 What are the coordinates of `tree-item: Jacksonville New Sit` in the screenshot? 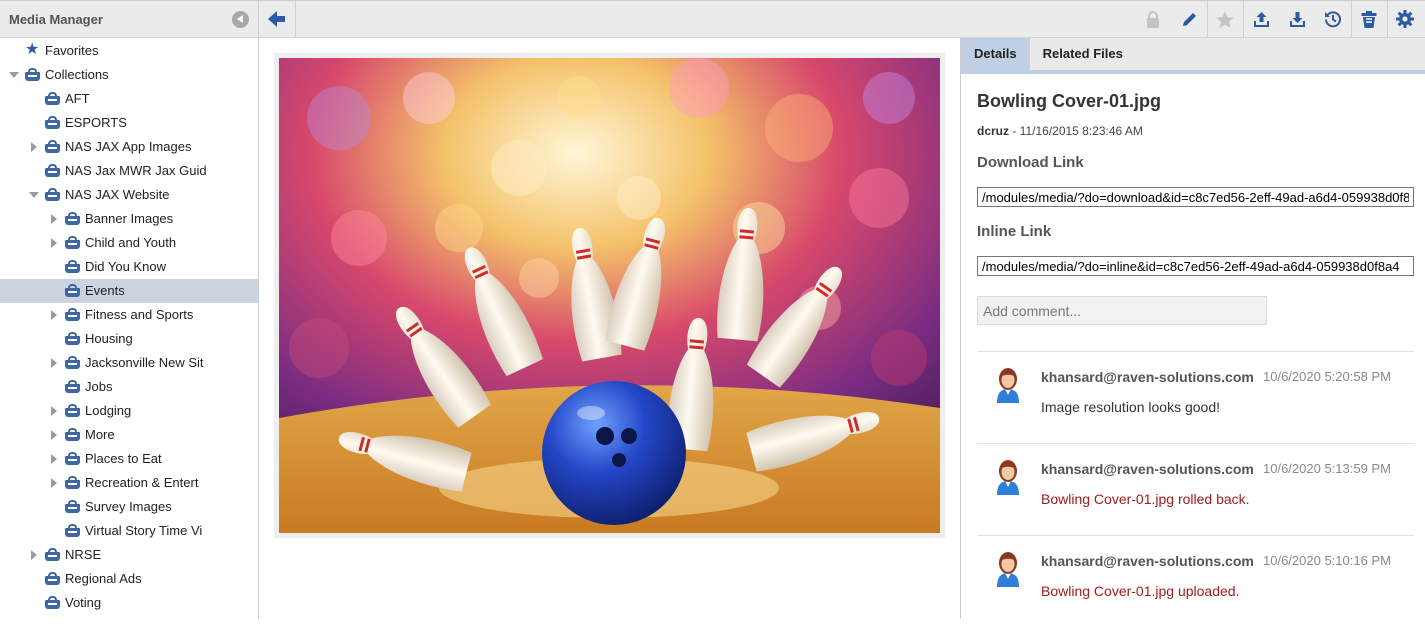 It's located at (129, 363).